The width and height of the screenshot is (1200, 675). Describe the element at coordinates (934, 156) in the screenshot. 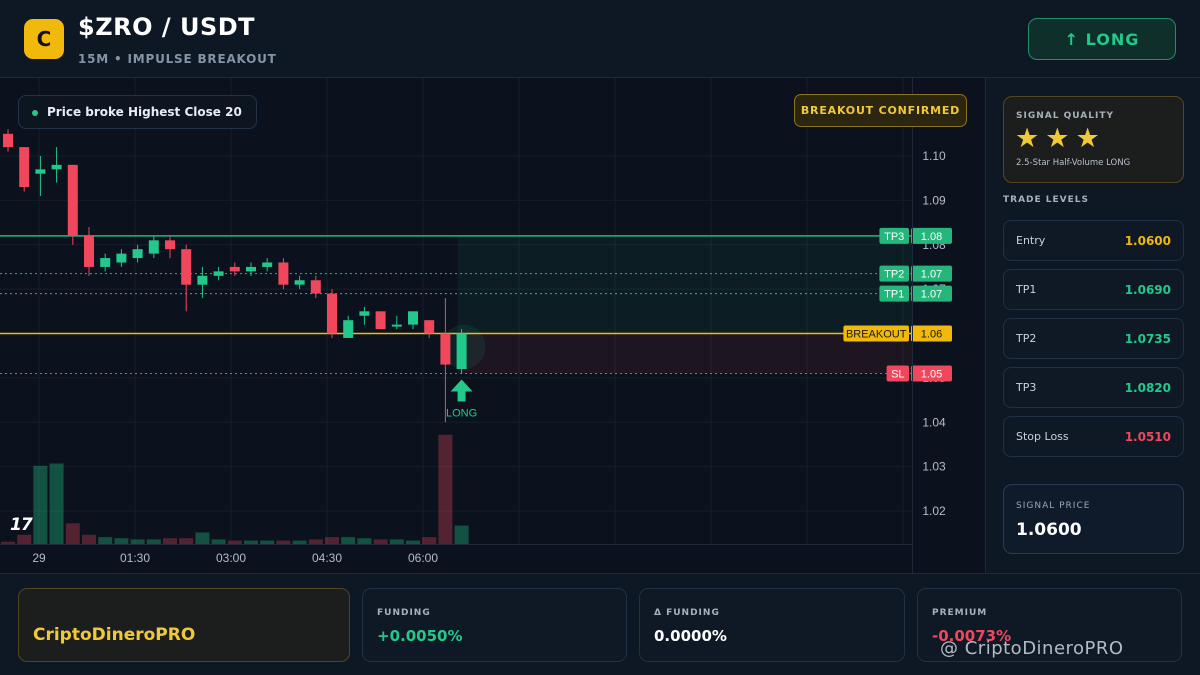

I see `price-axis-label: 1.10` at that location.